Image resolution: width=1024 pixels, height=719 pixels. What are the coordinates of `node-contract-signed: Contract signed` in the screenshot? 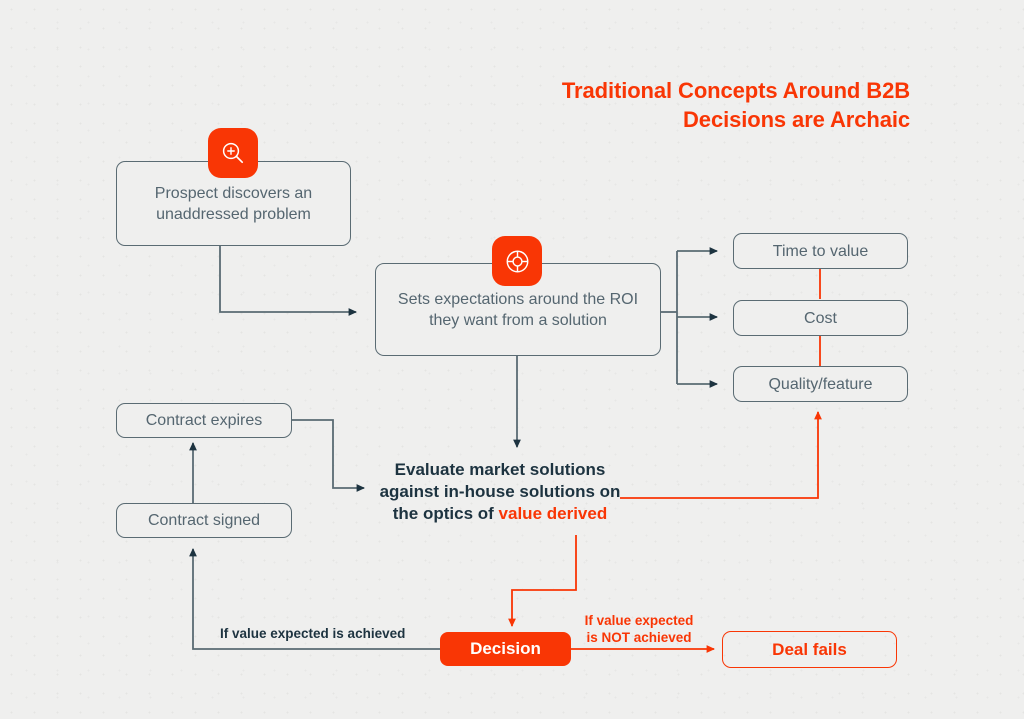 It's located at (204, 520).